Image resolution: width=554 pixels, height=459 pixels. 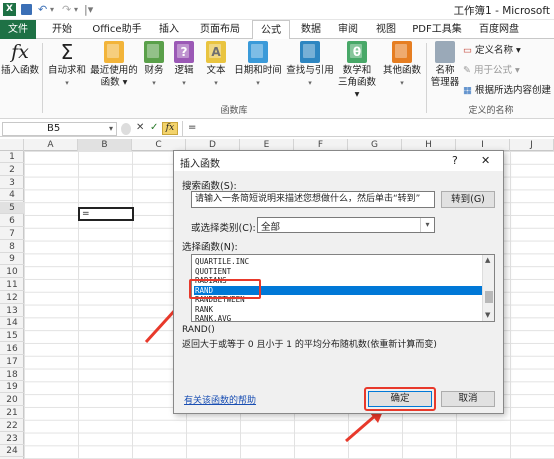 What do you see at coordinates (12, 451) in the screenshot?
I see `row-header: 24` at bounding box center [12, 451].